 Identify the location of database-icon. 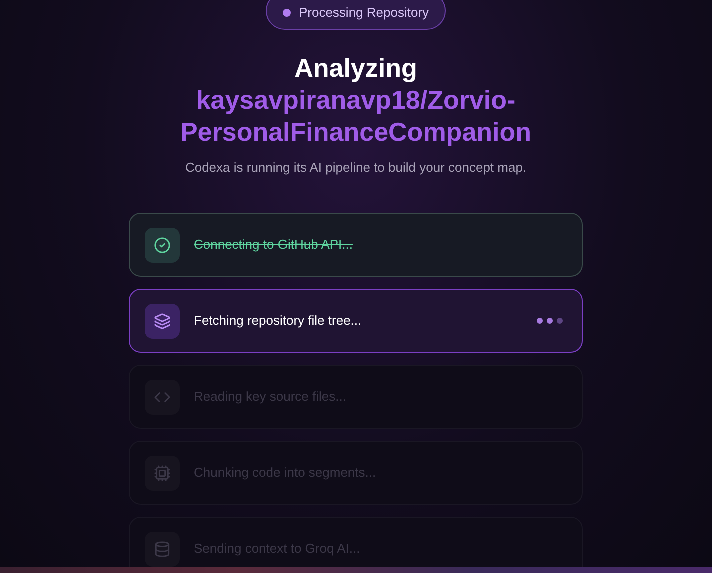
(162, 549).